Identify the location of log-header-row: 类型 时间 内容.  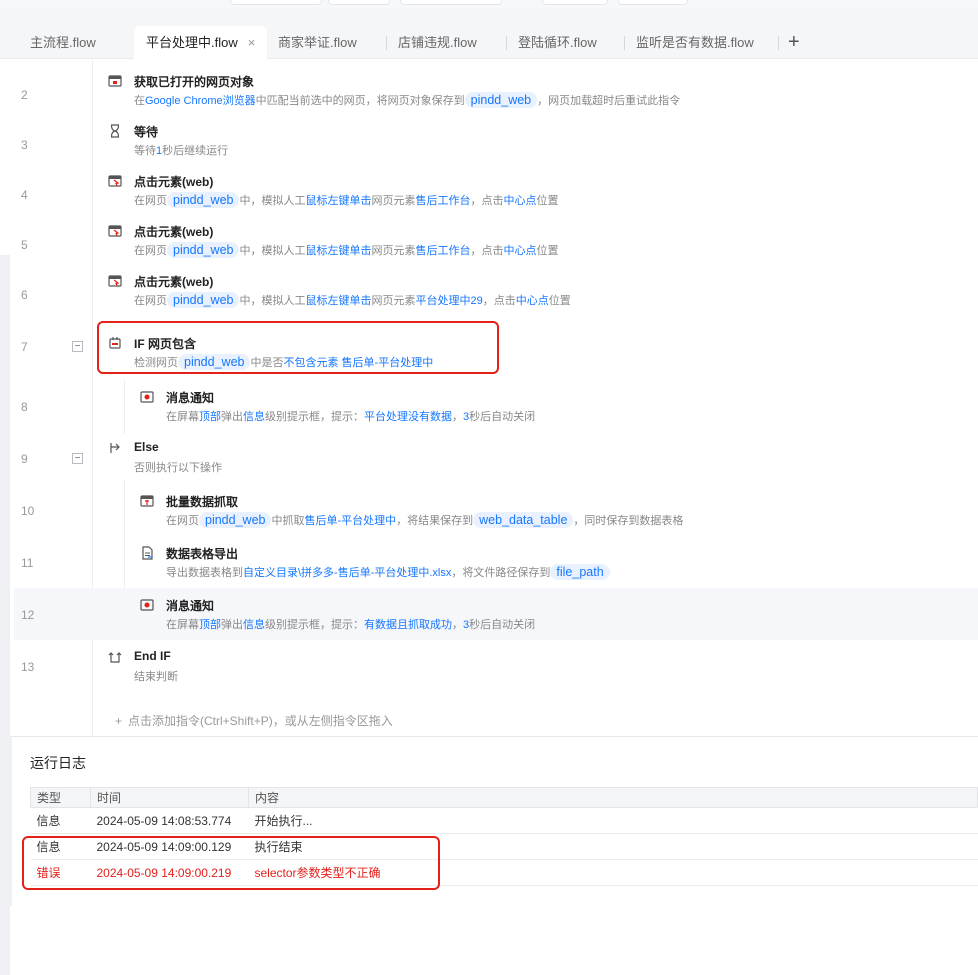
(504, 797).